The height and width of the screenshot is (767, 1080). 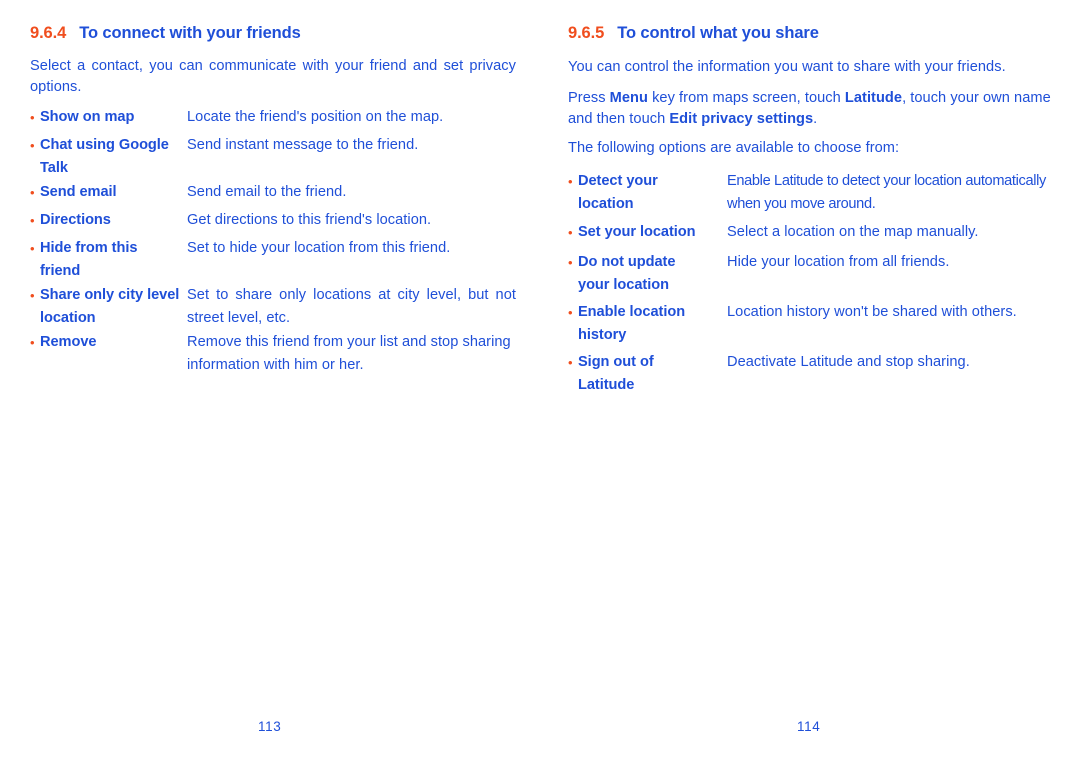 What do you see at coordinates (628, 98) in the screenshot?
I see `instruction-bold-menu: Menu` at bounding box center [628, 98].